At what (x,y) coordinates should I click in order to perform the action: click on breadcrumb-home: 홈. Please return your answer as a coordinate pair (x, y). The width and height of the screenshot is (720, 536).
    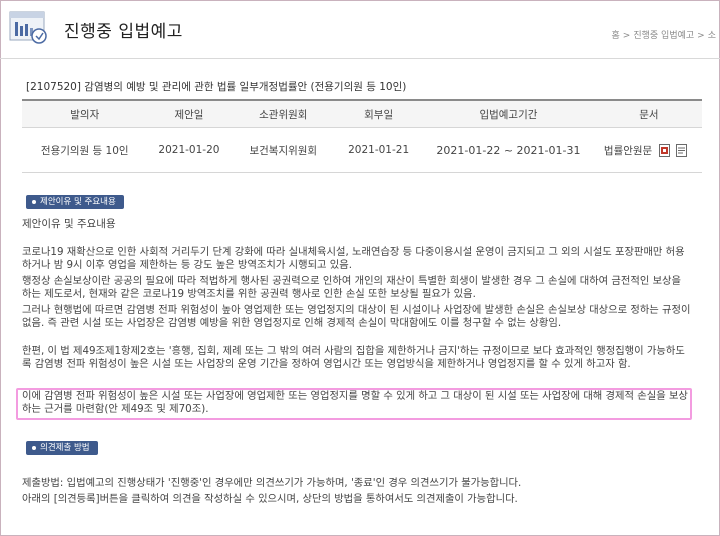
    Looking at the image, I should click on (616, 36).